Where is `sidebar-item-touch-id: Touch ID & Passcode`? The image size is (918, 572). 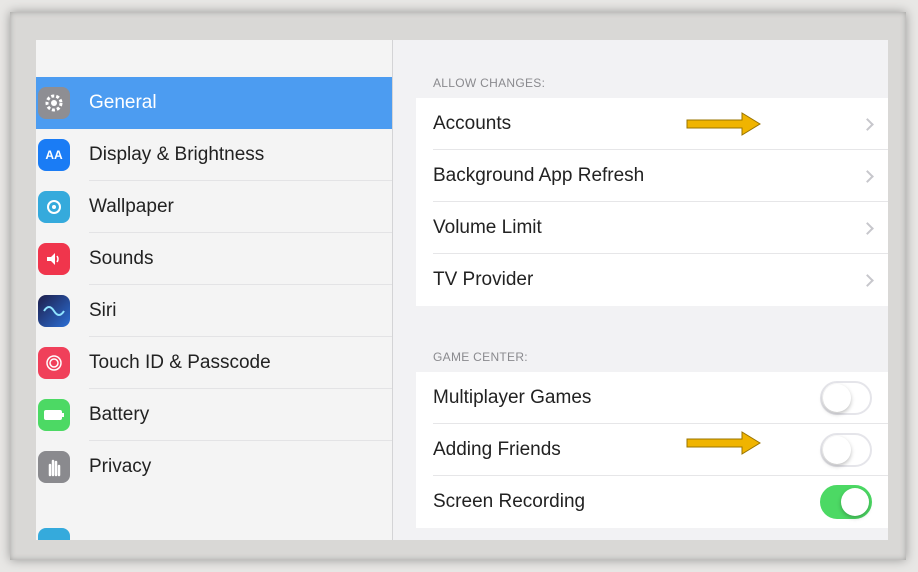 sidebar-item-touch-id: Touch ID & Passcode is located at coordinates (214, 363).